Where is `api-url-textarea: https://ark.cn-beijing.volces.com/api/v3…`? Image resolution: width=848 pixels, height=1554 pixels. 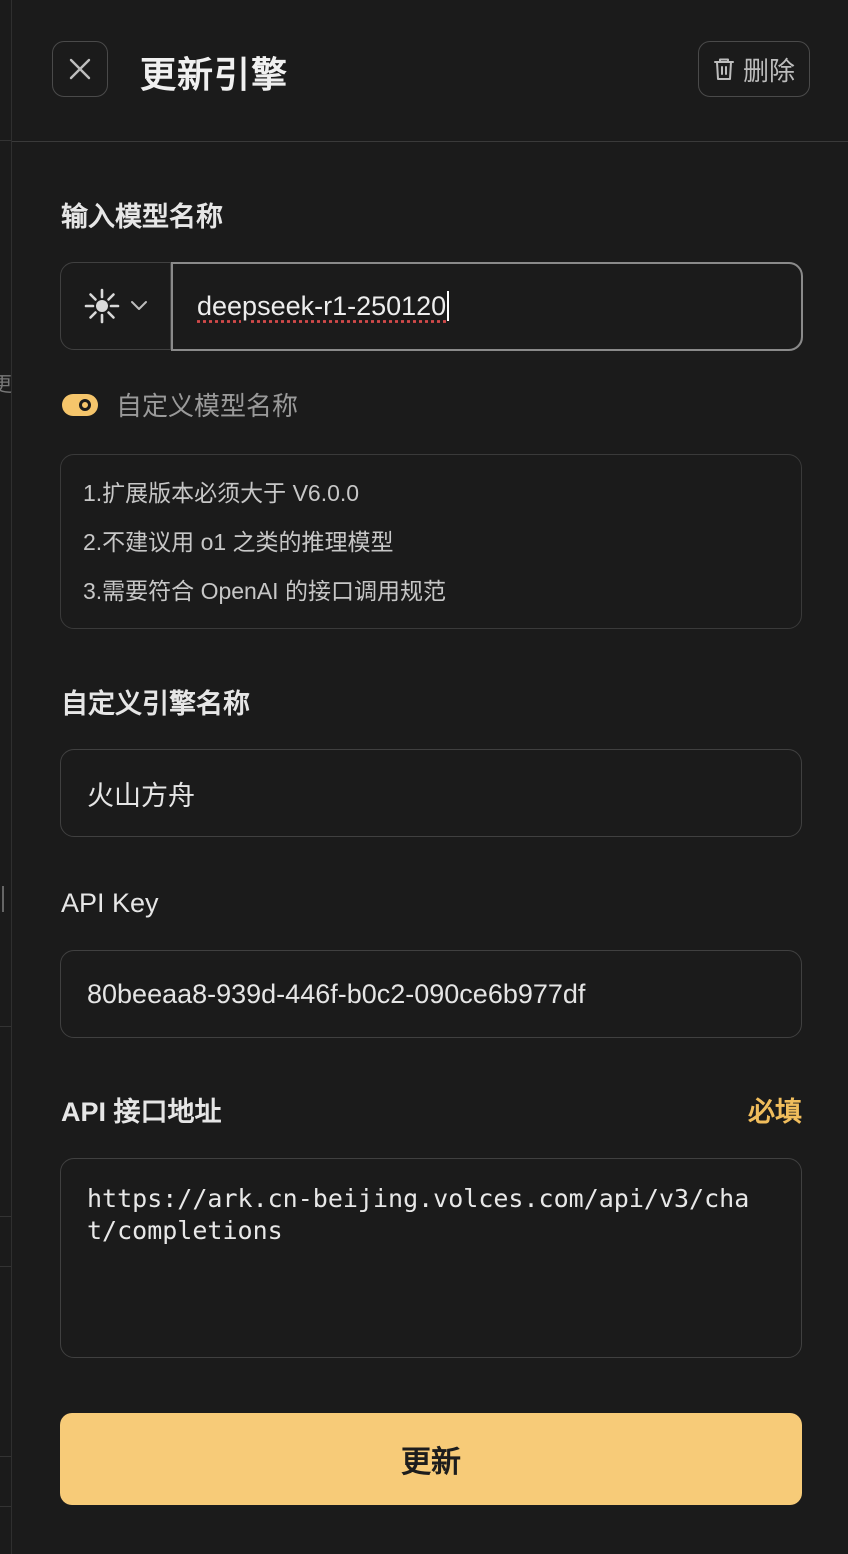 api-url-textarea: https://ark.cn-beijing.volces.com/api/v3… is located at coordinates (431, 1258).